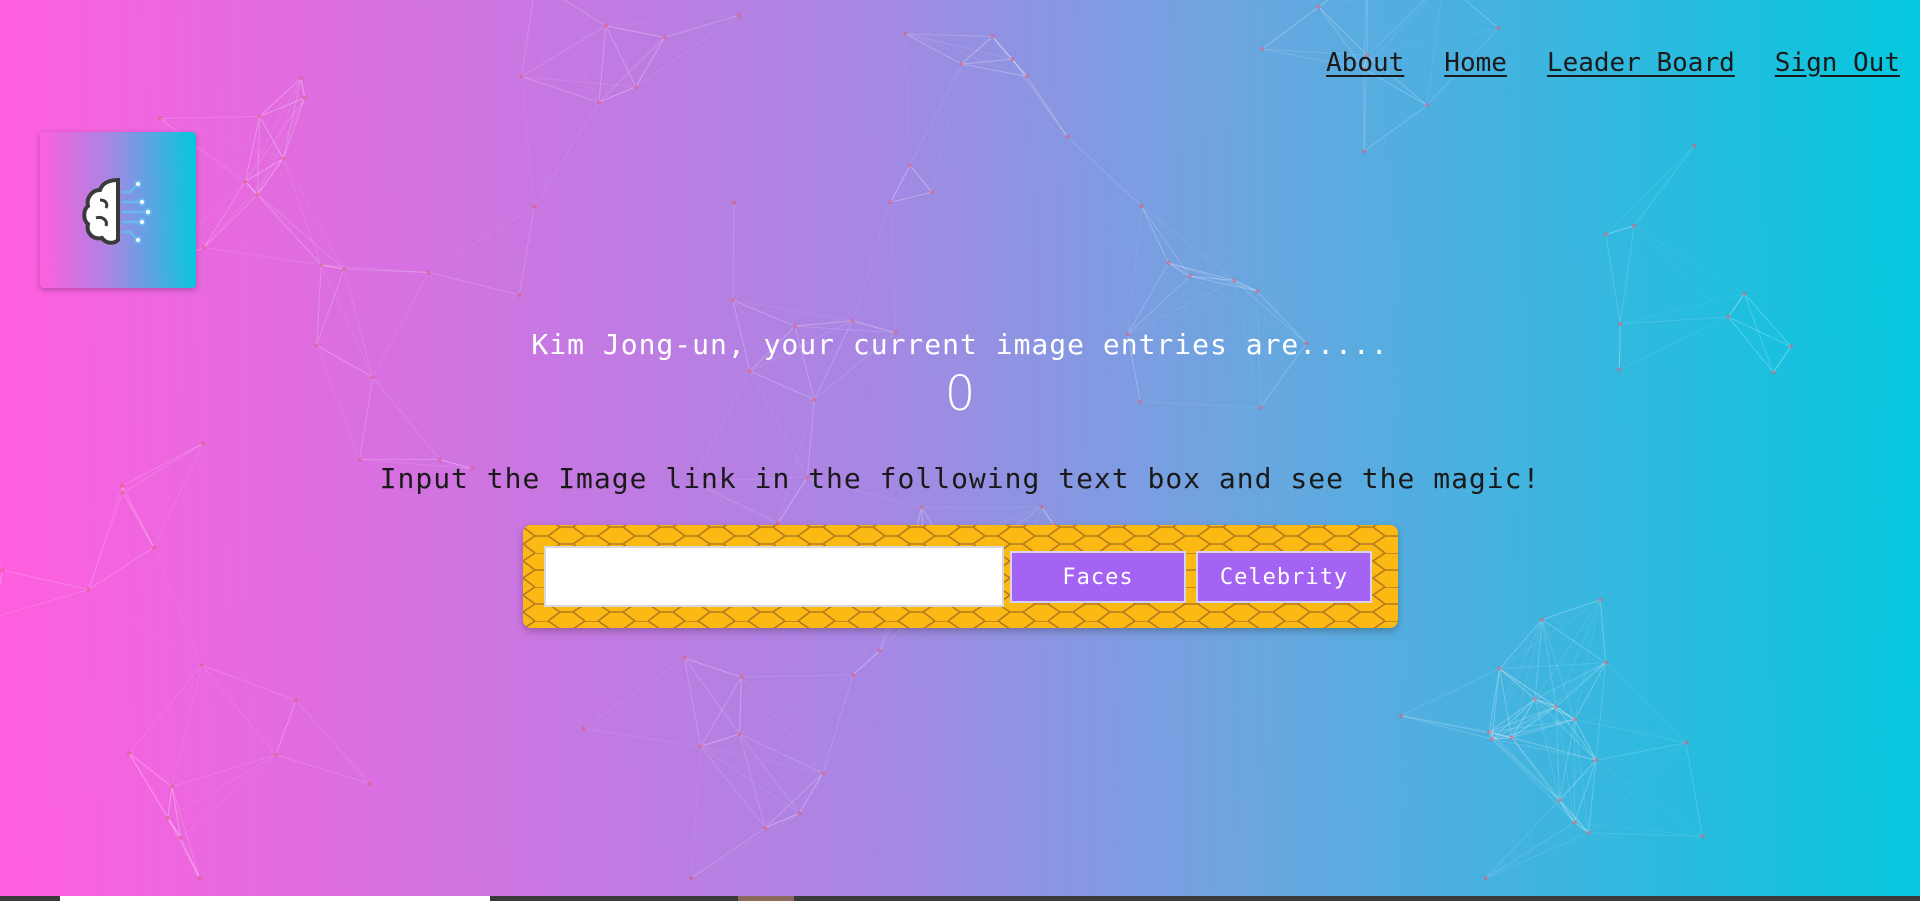  Describe the element at coordinates (766, 898) in the screenshot. I see `scrollbar-marker` at that location.